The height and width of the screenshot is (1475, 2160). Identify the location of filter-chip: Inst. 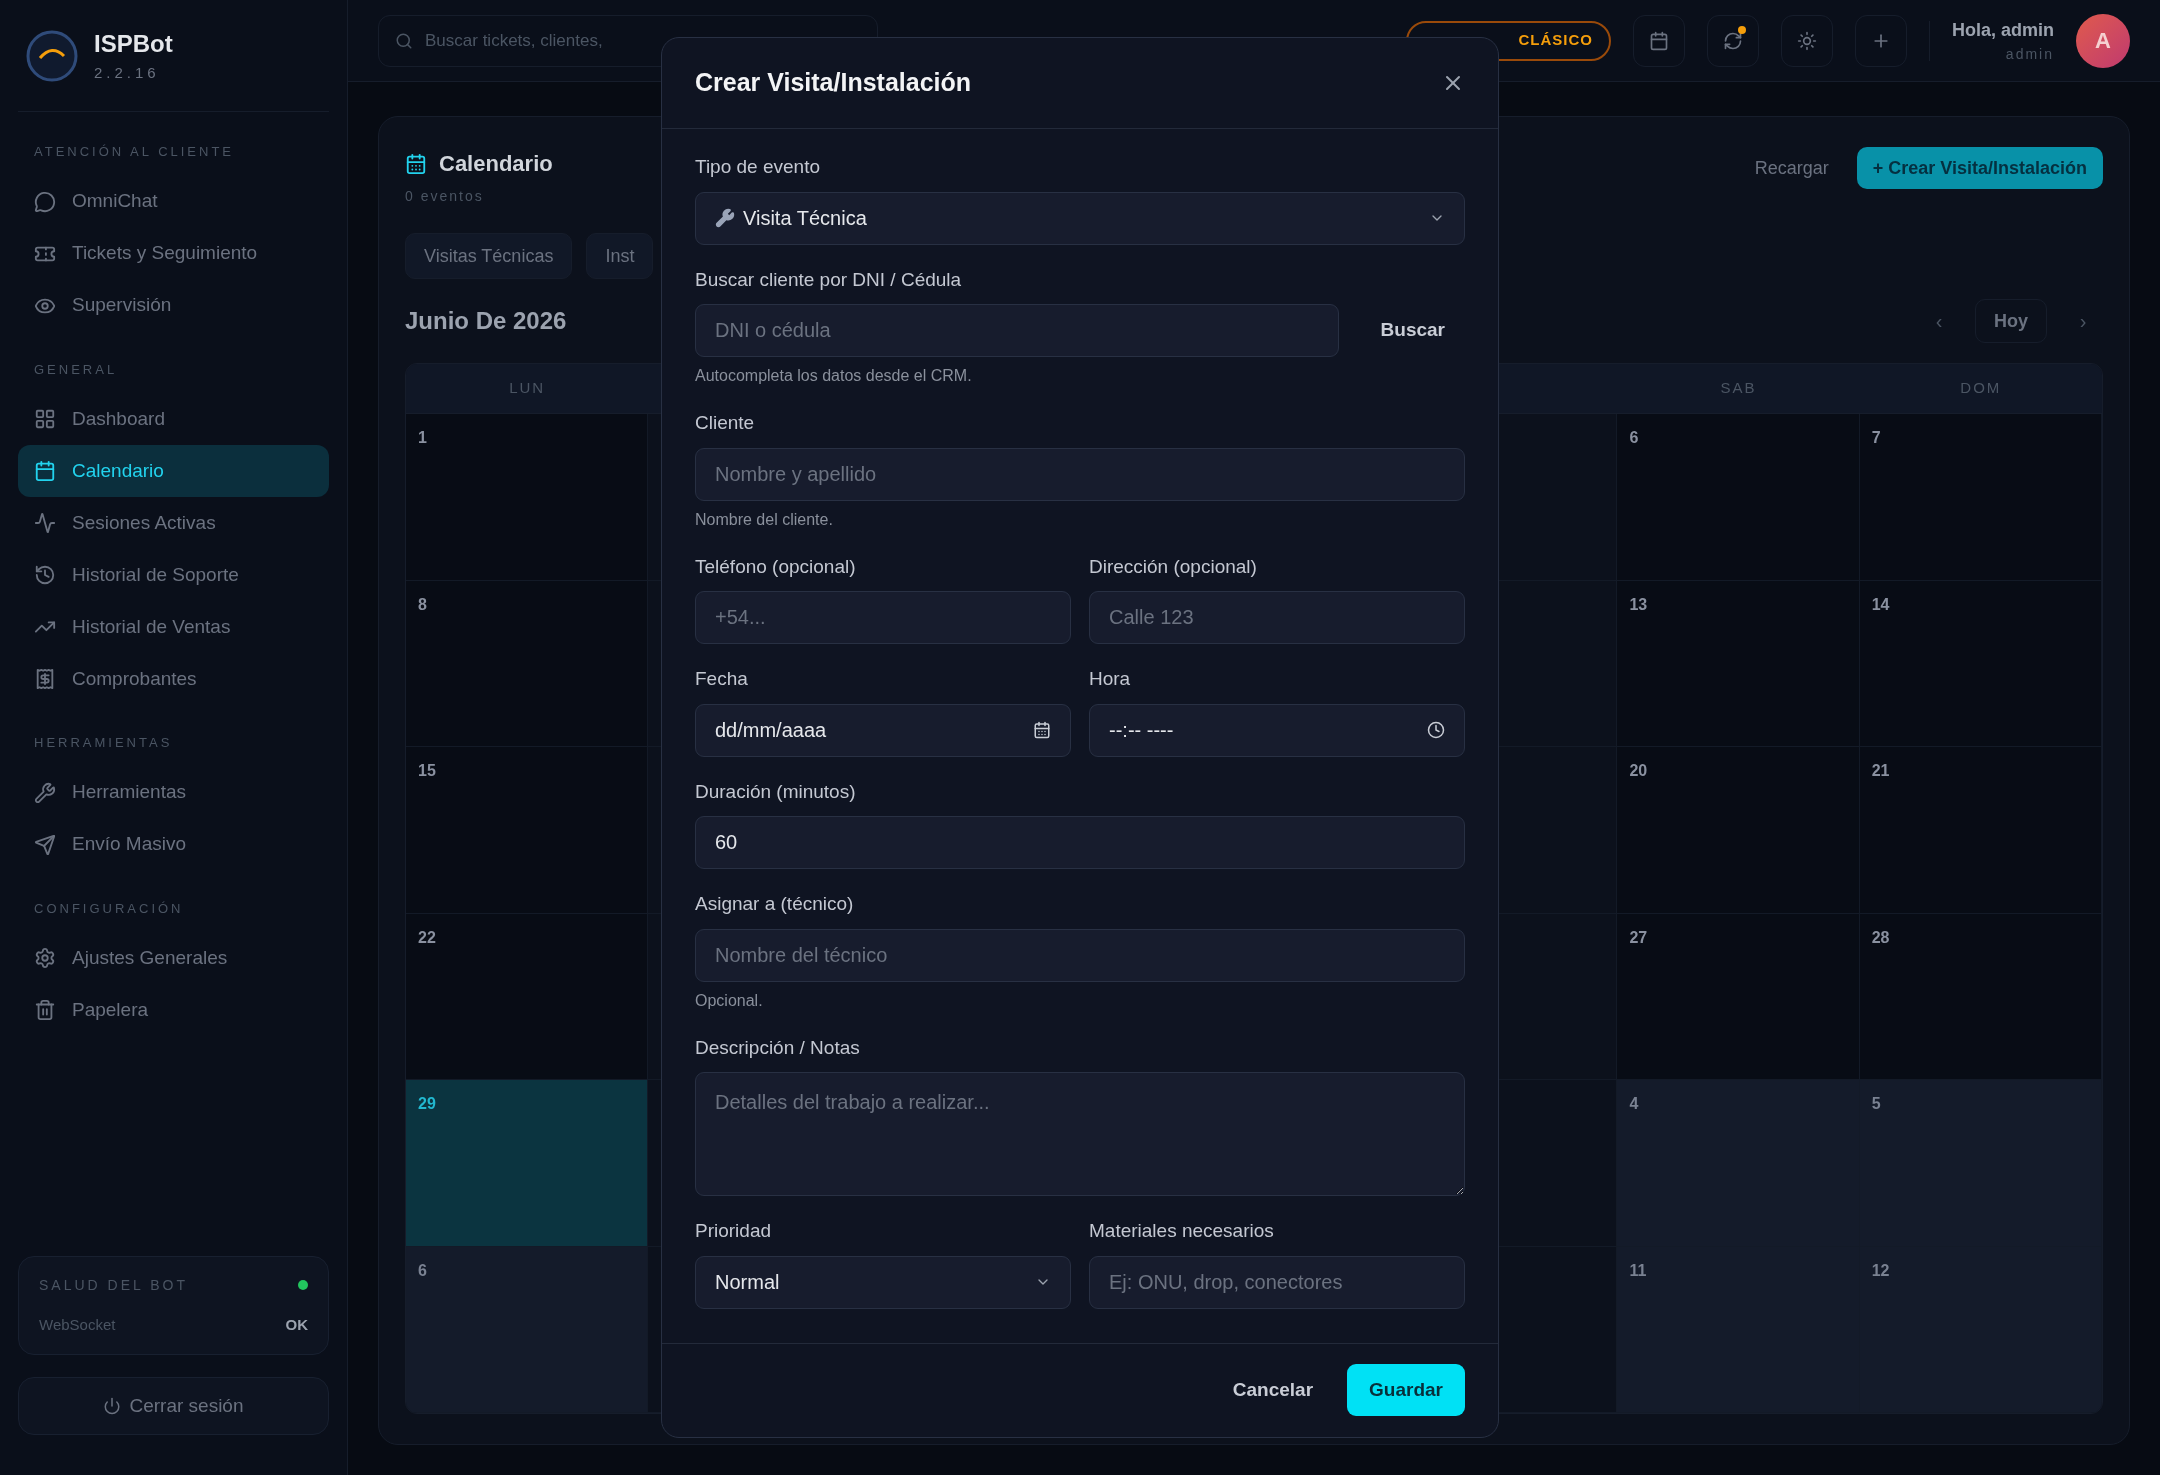
(620, 256).